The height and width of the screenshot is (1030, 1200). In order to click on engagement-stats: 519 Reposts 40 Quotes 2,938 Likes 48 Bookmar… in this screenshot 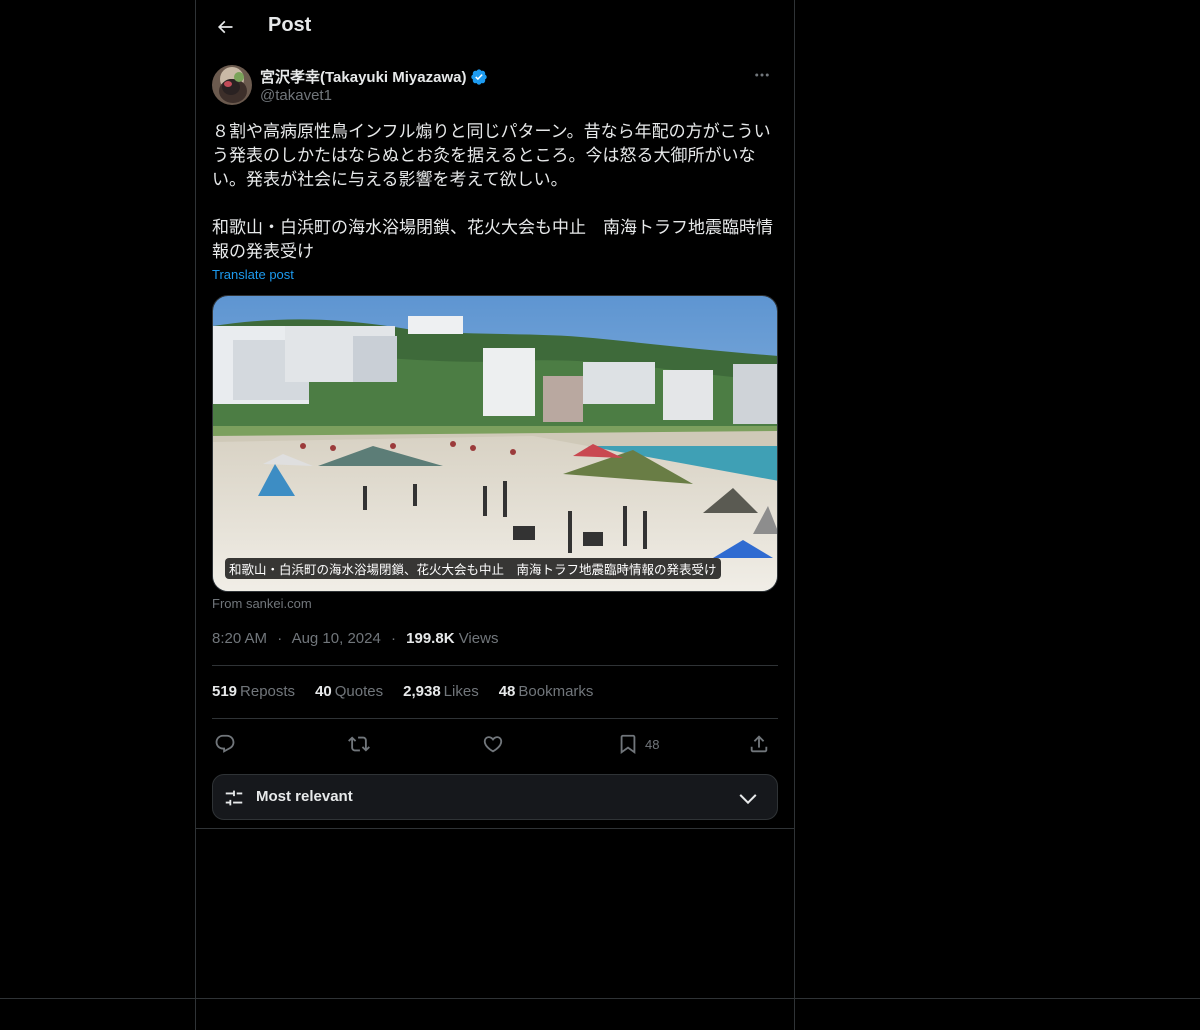, I will do `click(402, 691)`.